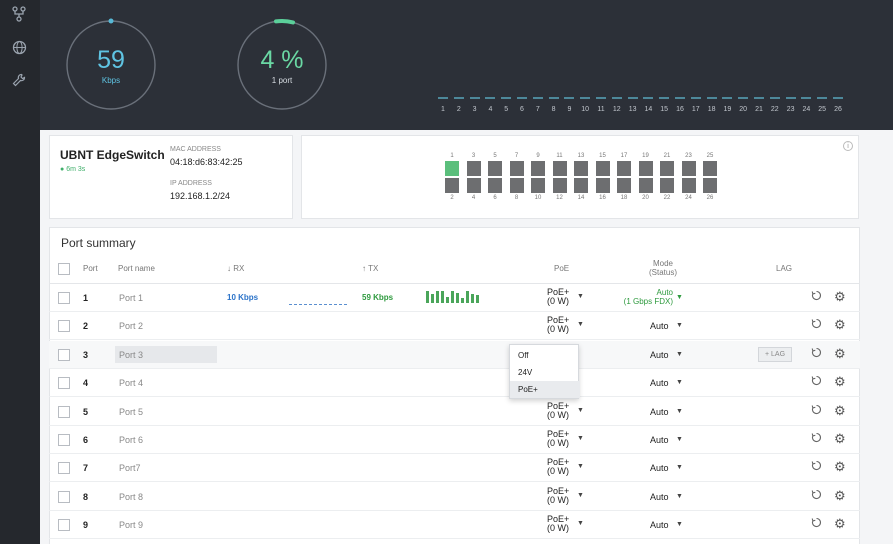 The image size is (893, 544). Describe the element at coordinates (545, 355) in the screenshot. I see `poe-option-off: Off` at that location.